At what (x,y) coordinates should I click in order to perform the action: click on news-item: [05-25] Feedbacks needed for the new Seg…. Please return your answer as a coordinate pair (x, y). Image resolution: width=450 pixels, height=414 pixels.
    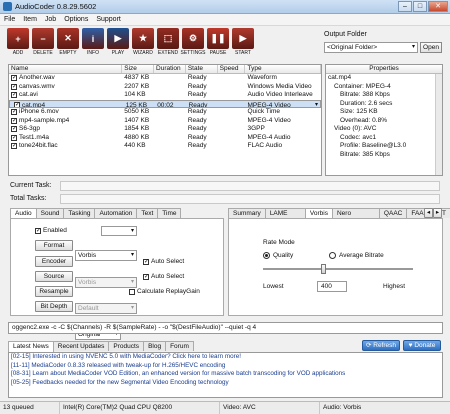
    Looking at the image, I should click on (225, 383).